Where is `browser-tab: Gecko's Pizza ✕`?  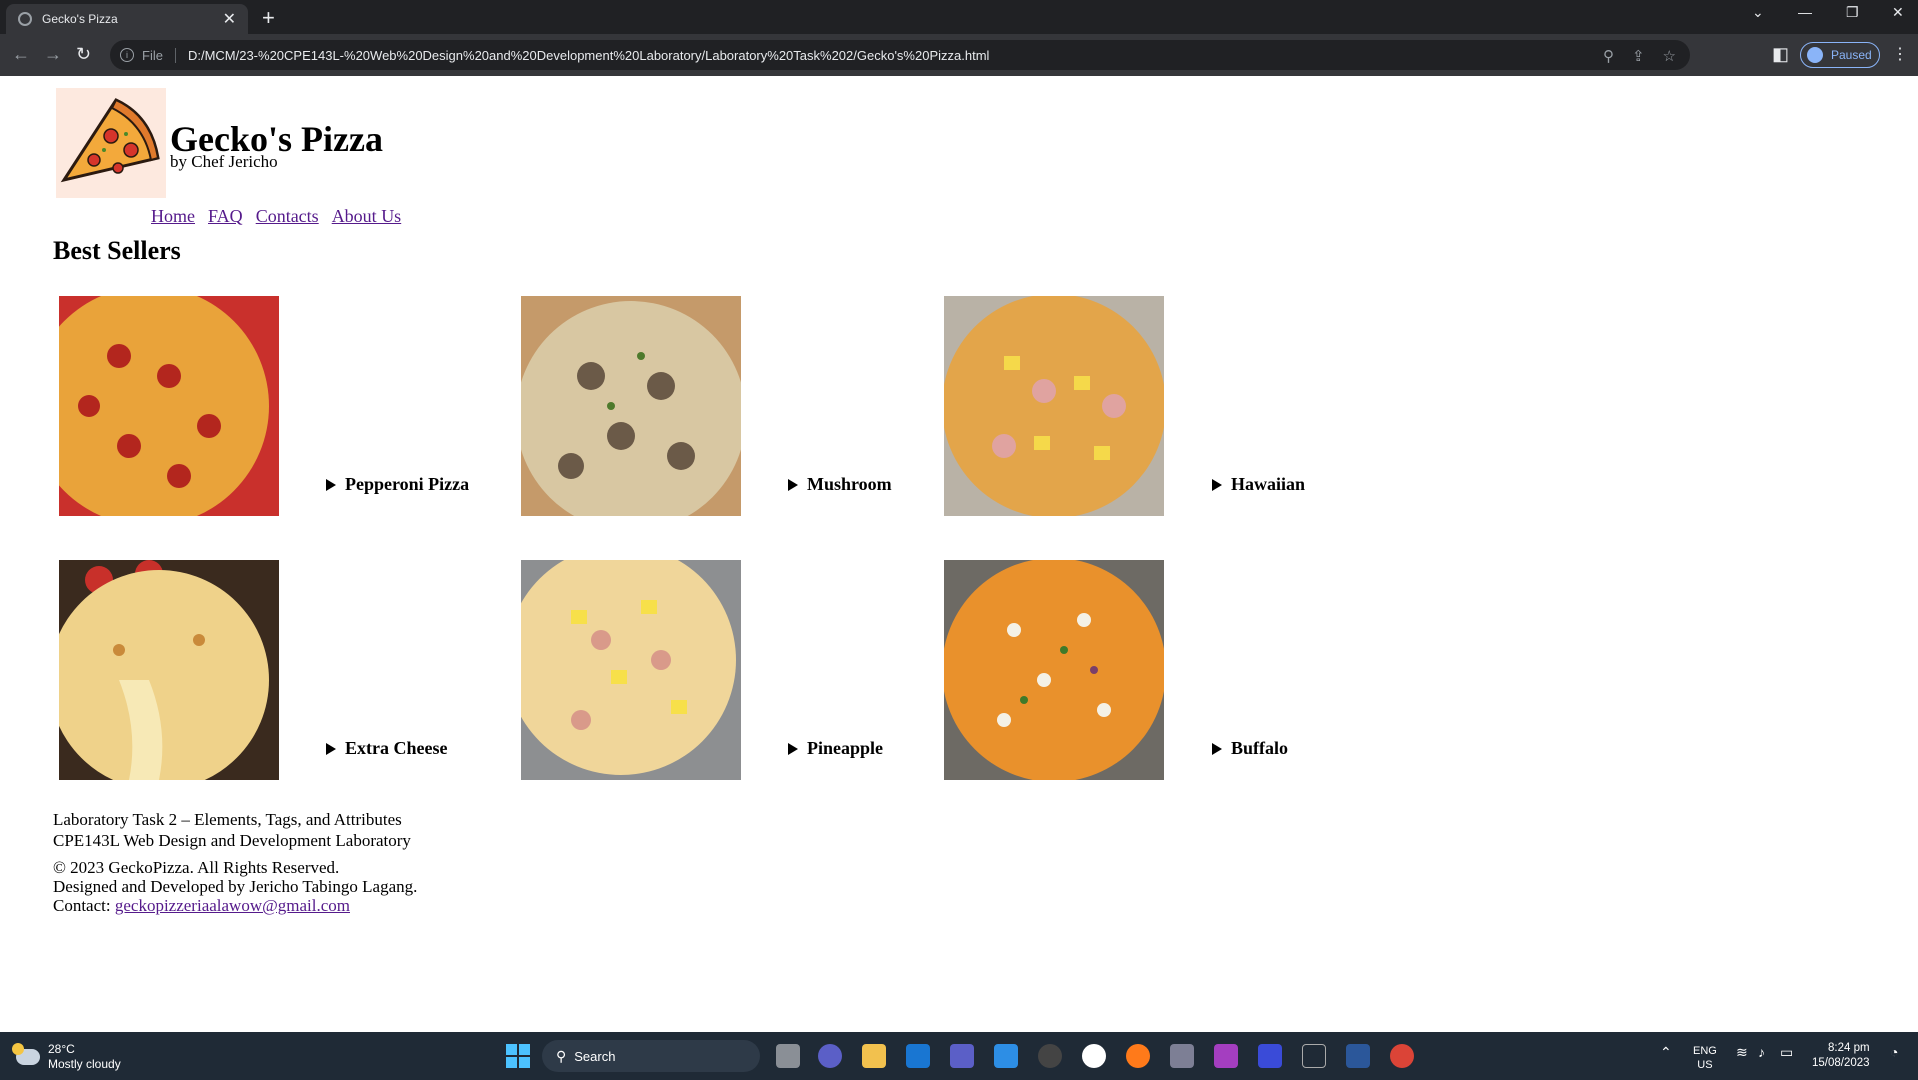 browser-tab: Gecko's Pizza ✕ is located at coordinates (127, 19).